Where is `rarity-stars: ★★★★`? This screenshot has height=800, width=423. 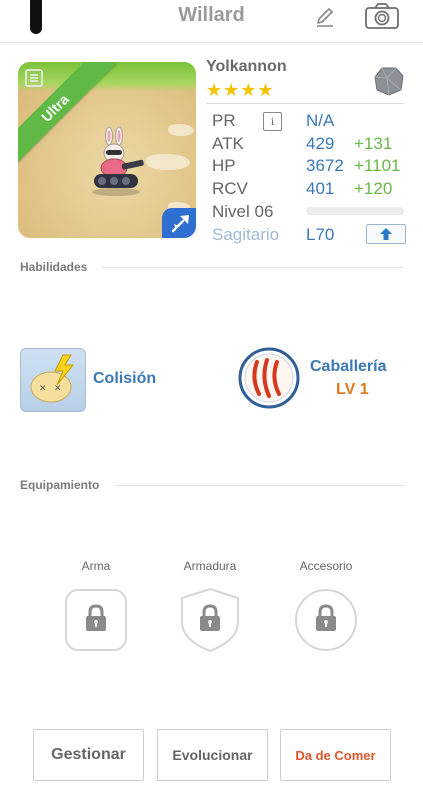 rarity-stars: ★★★★ is located at coordinates (240, 90).